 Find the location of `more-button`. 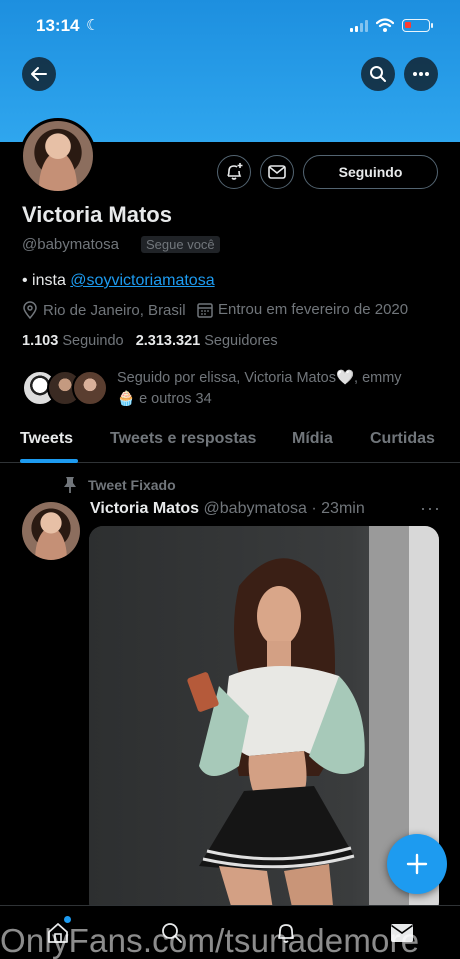

more-button is located at coordinates (421, 74).